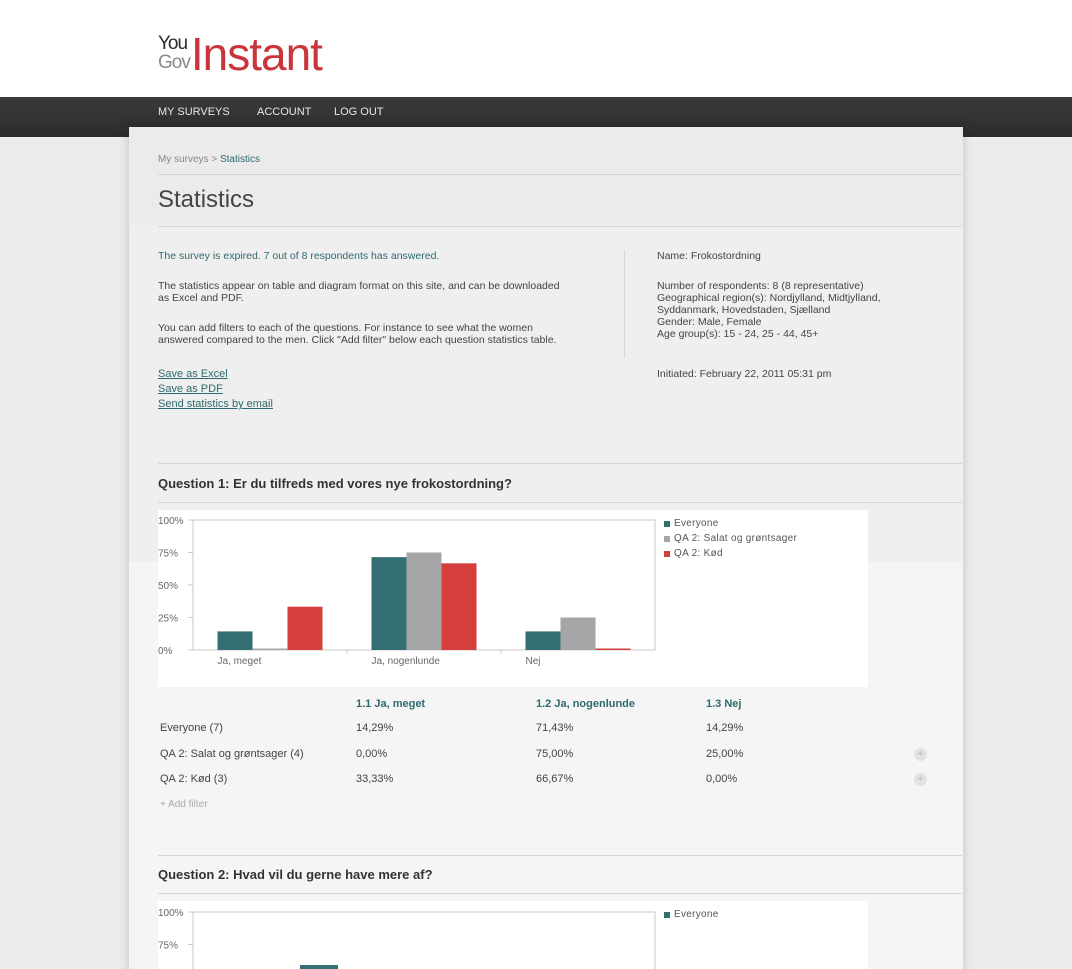 Image resolution: width=1072 pixels, height=969 pixels. What do you see at coordinates (206, 199) in the screenshot?
I see `page-title: Statistics` at bounding box center [206, 199].